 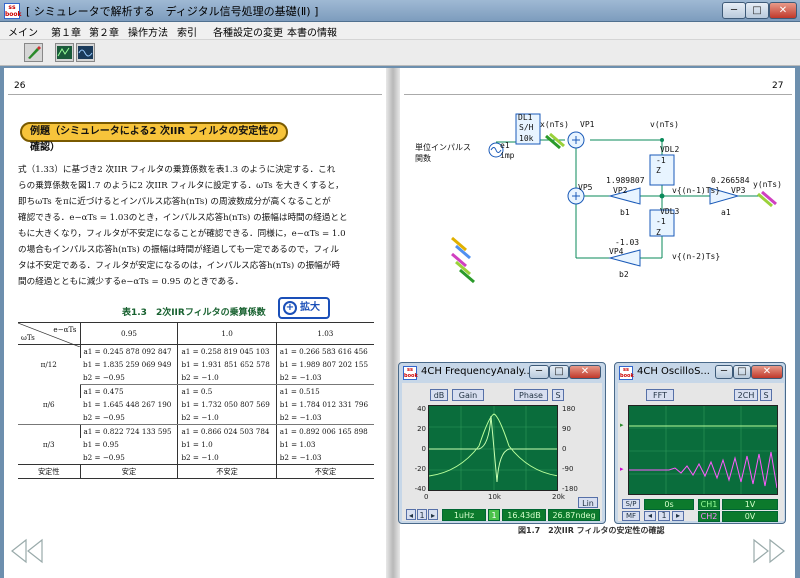 I want to click on double-right-arrow-icon, so click(x=769, y=551).